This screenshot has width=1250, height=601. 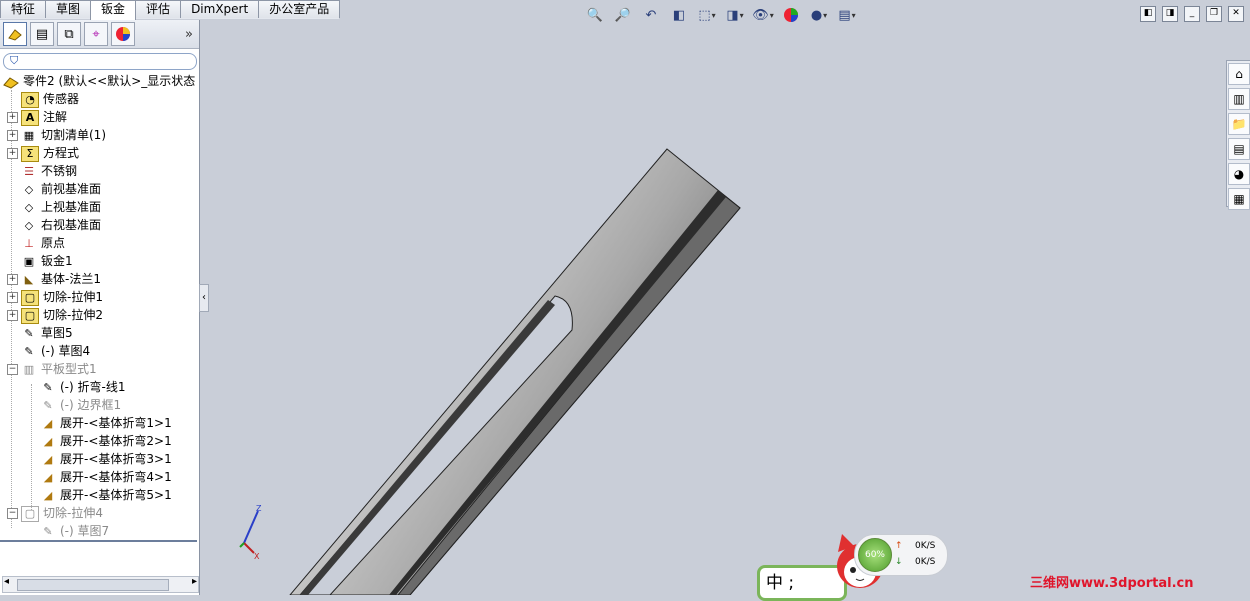 I want to click on view-palette-icon: ▤, so click(x=1239, y=149).